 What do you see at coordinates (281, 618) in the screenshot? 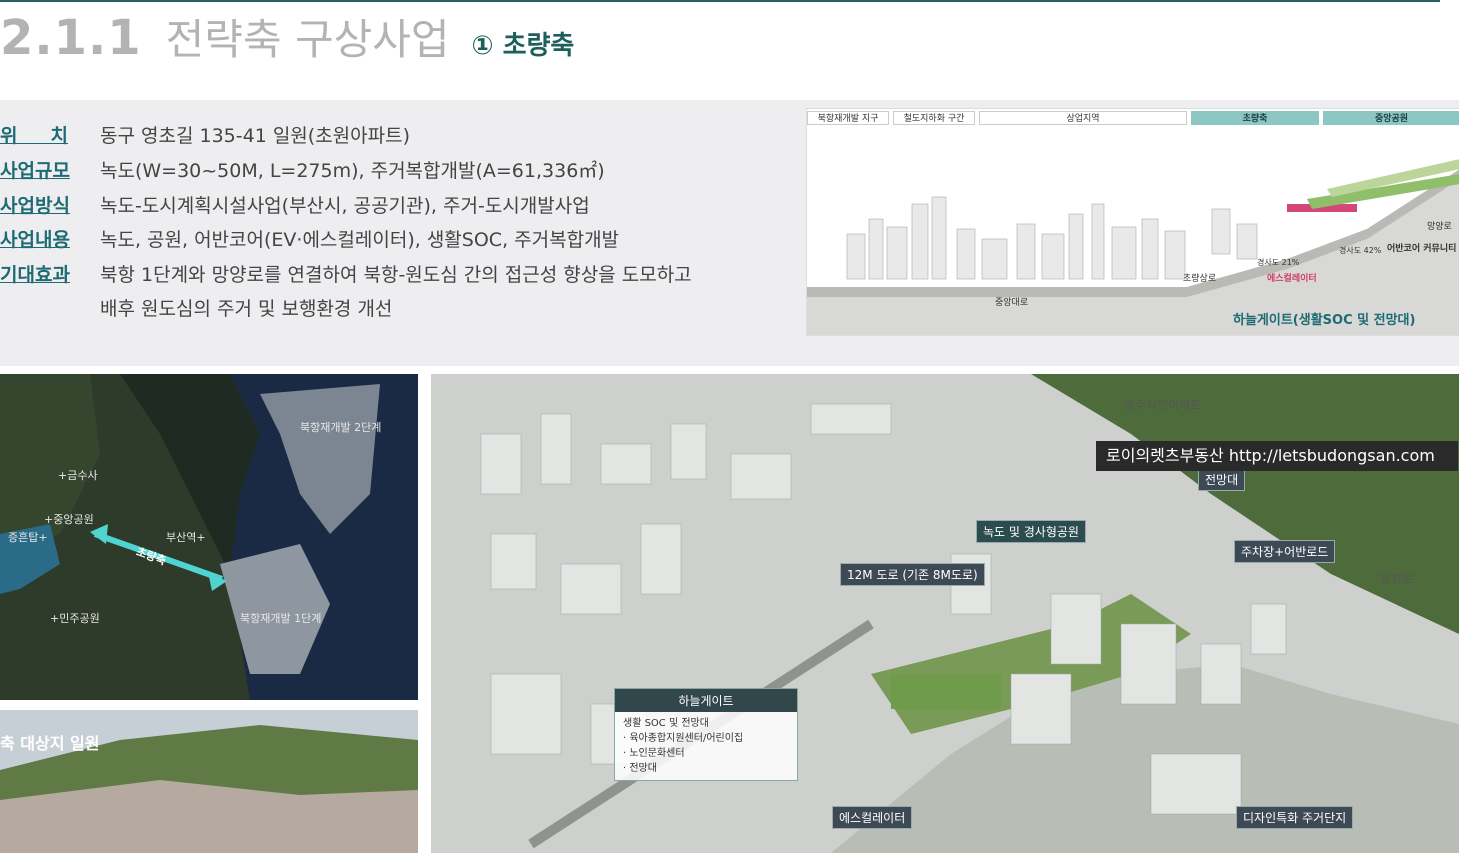
I see `map-label: 북항재개발 1단계` at bounding box center [281, 618].